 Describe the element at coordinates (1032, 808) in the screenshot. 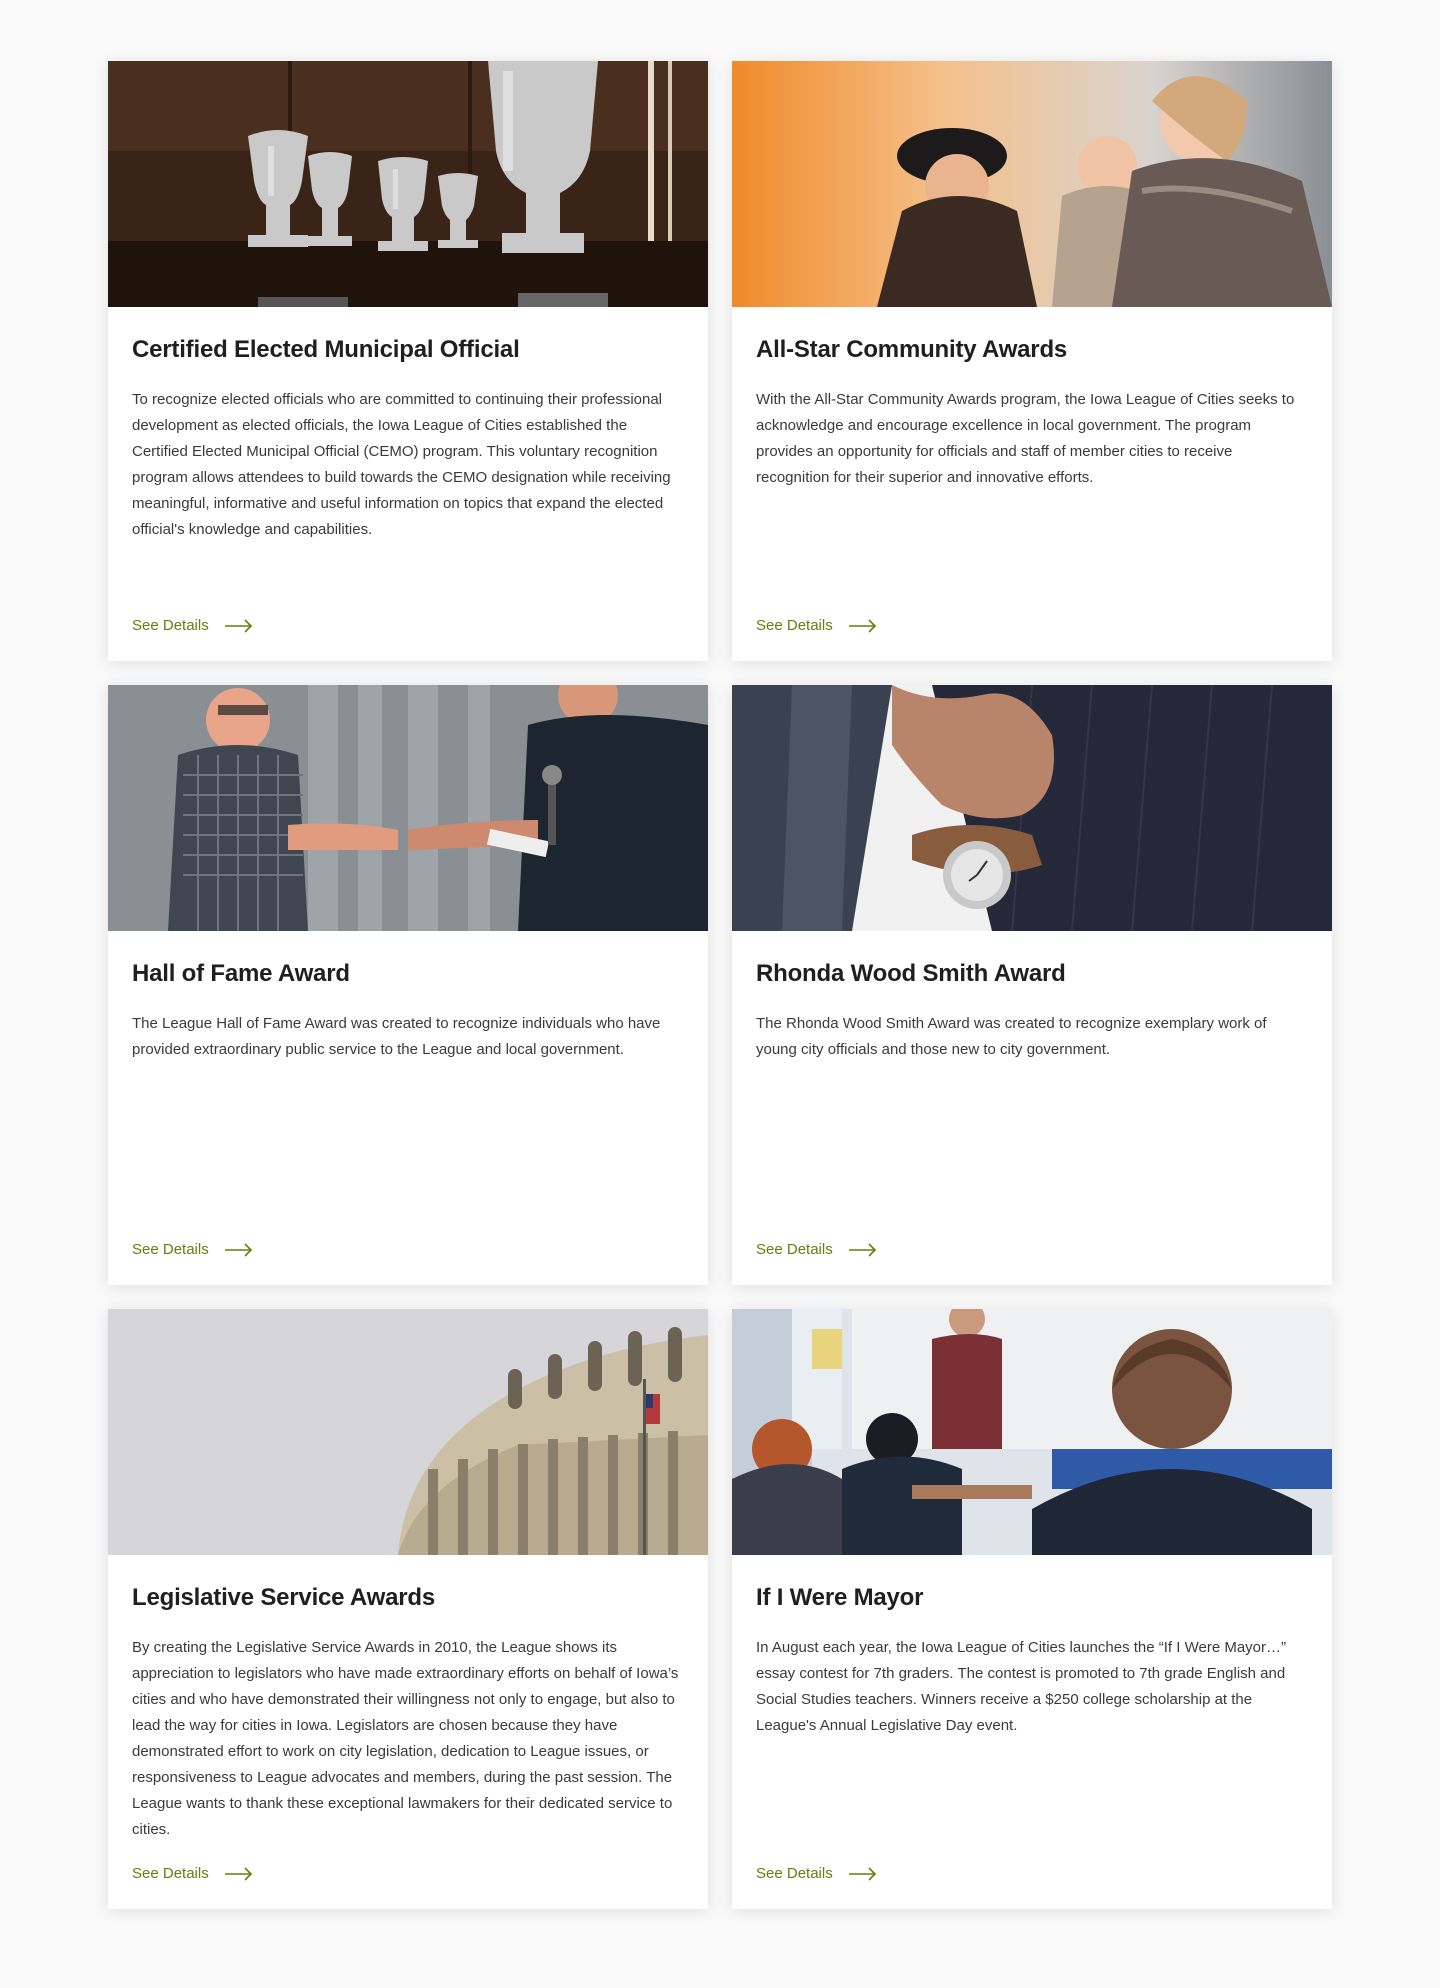

I see `suit-watch-photo` at that location.